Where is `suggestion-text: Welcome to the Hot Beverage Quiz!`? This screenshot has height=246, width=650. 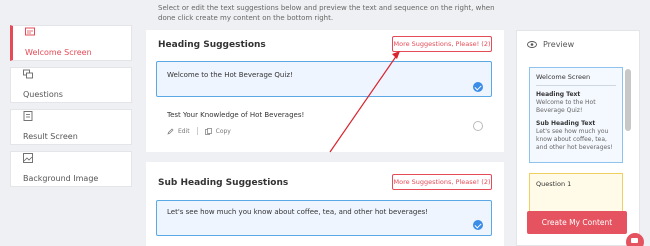
suggestion-text: Welcome to the Hot Beverage Quiz! is located at coordinates (230, 75).